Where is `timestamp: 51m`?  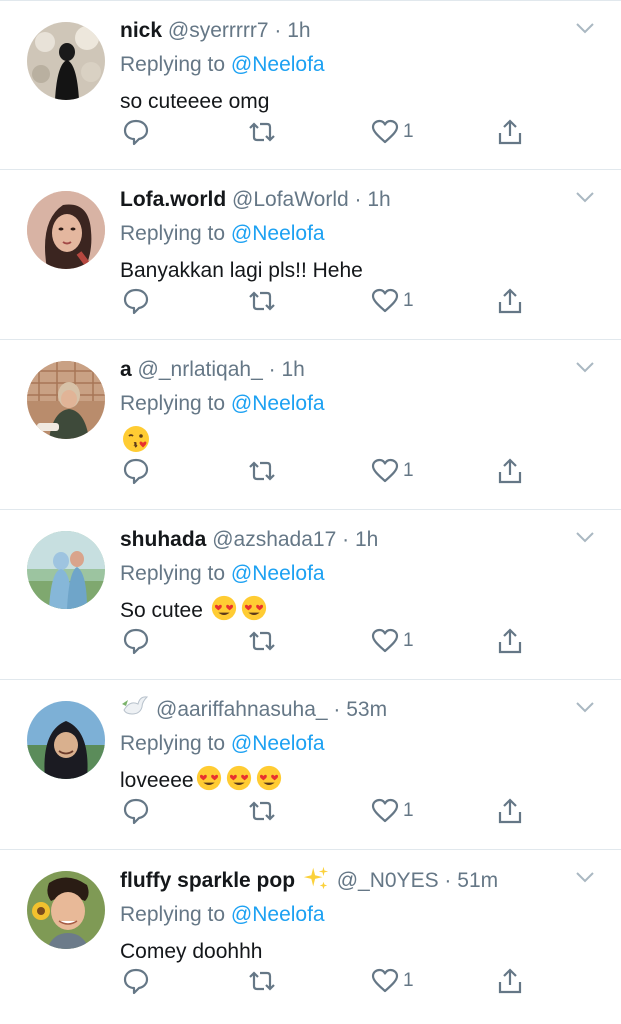
timestamp: 51m is located at coordinates (477, 880).